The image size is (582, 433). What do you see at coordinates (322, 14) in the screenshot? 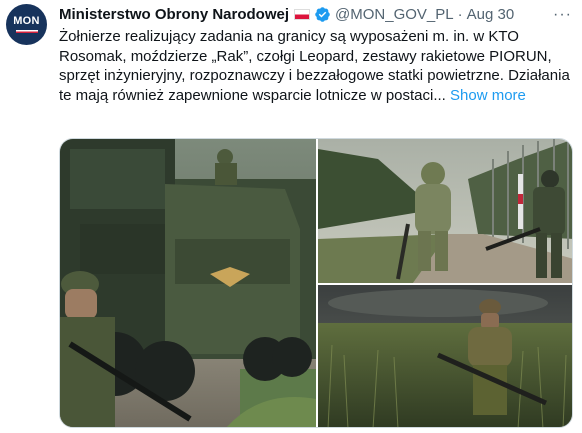
I see `verified-badge-icon` at bounding box center [322, 14].